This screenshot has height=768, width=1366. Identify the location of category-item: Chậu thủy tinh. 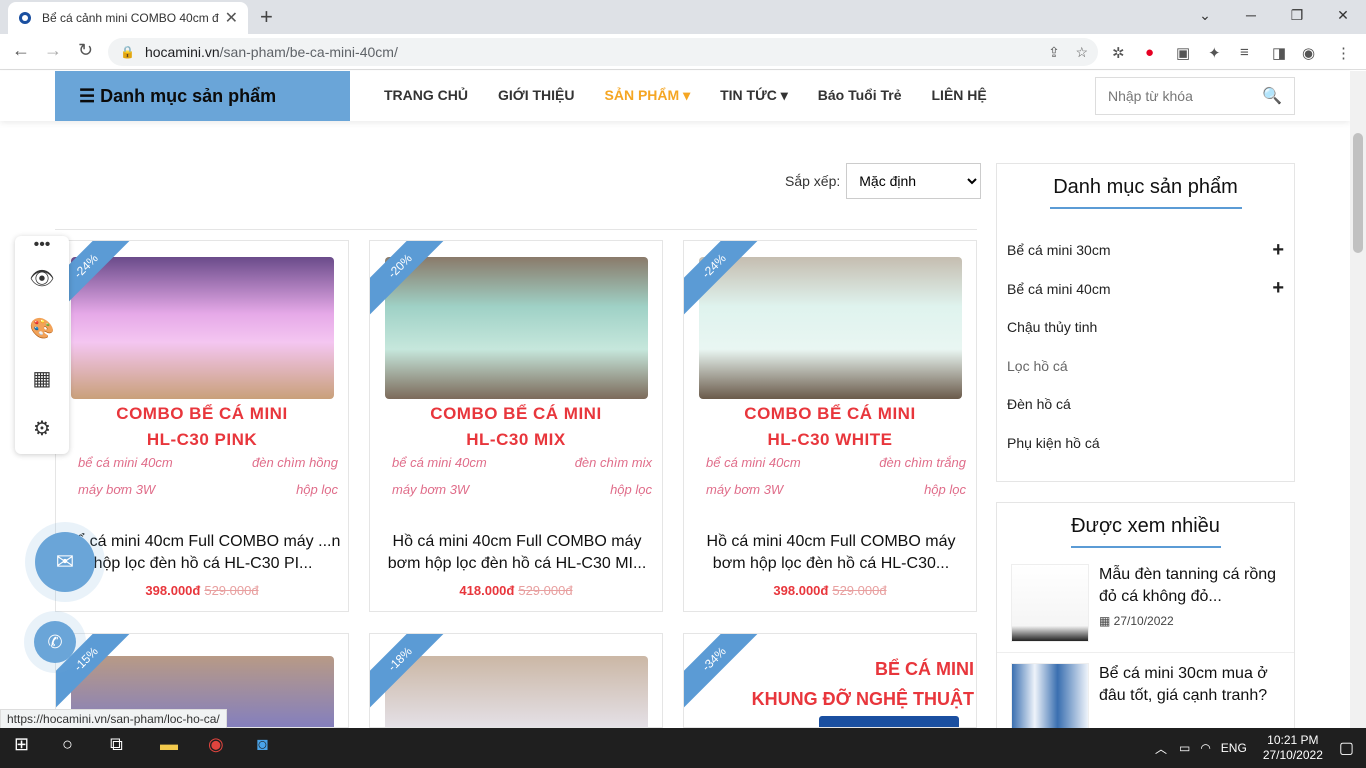
(1145, 327).